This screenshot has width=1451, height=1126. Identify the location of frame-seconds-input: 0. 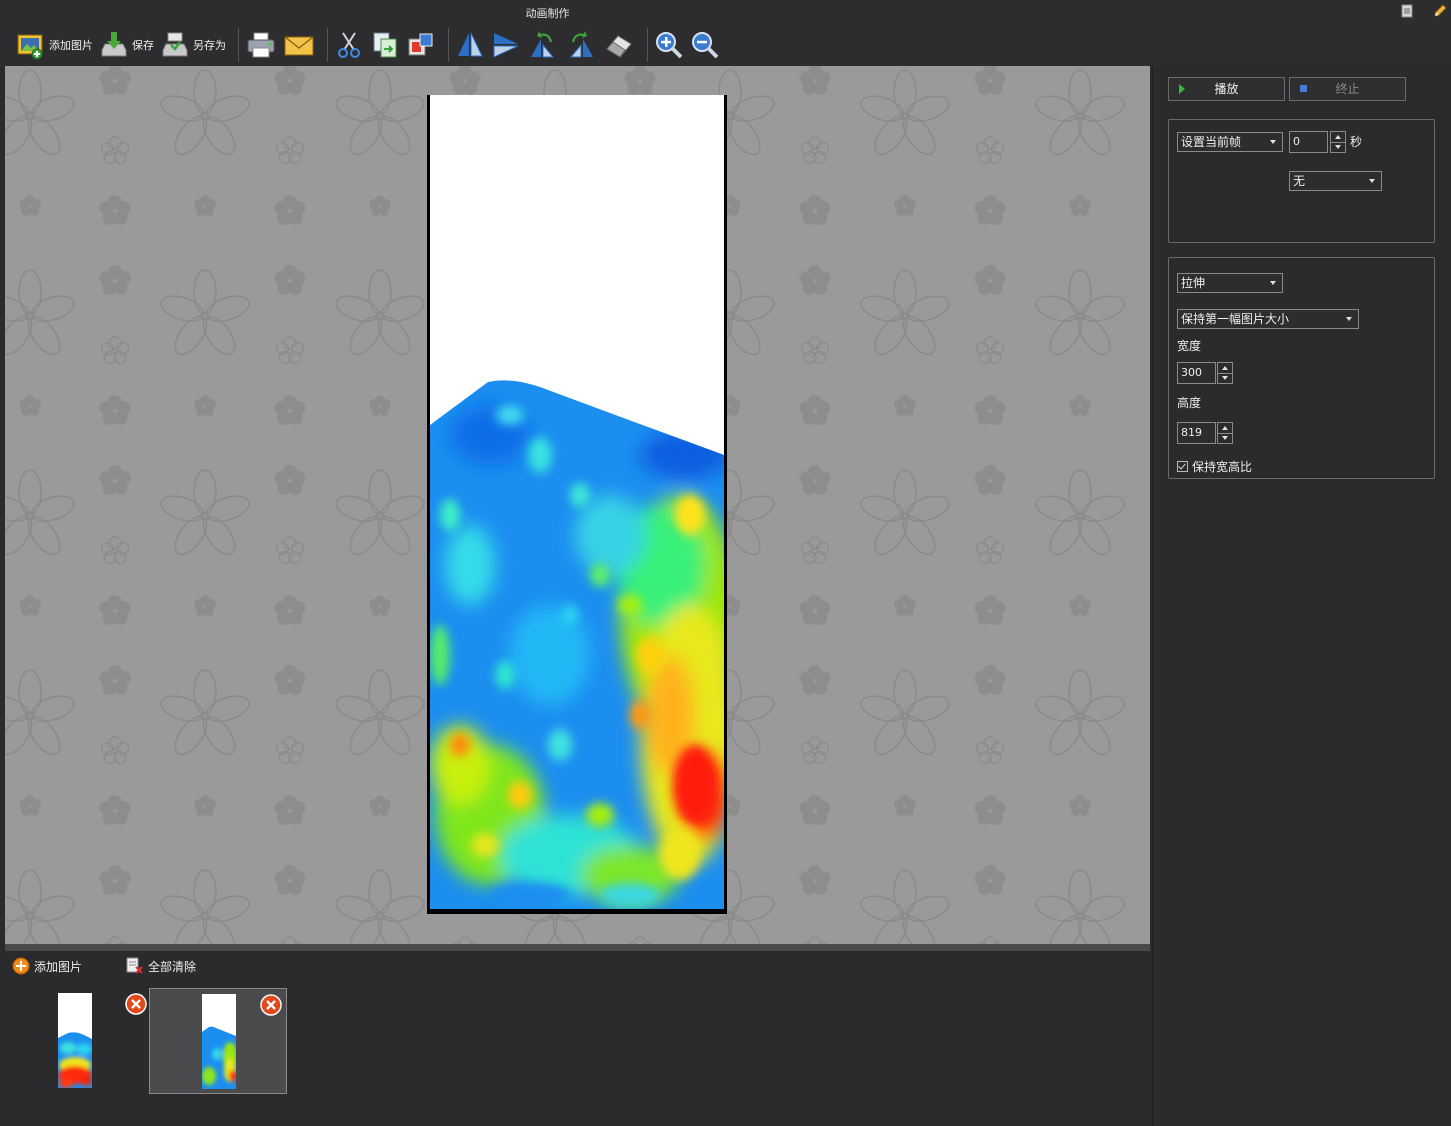
(1308, 142).